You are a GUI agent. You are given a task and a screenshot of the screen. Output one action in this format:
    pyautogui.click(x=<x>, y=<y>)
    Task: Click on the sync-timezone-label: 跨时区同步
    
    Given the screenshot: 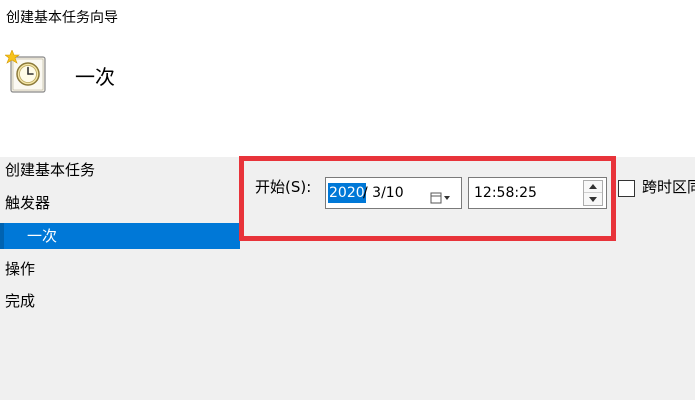 What is the action you would take?
    pyautogui.click(x=668, y=187)
    